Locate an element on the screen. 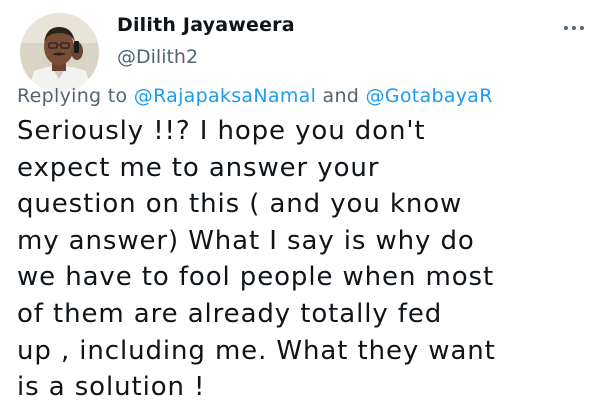 The width and height of the screenshot is (600, 400). tweet-text-line: Seriously !!? I hope you don't is located at coordinates (221, 131).